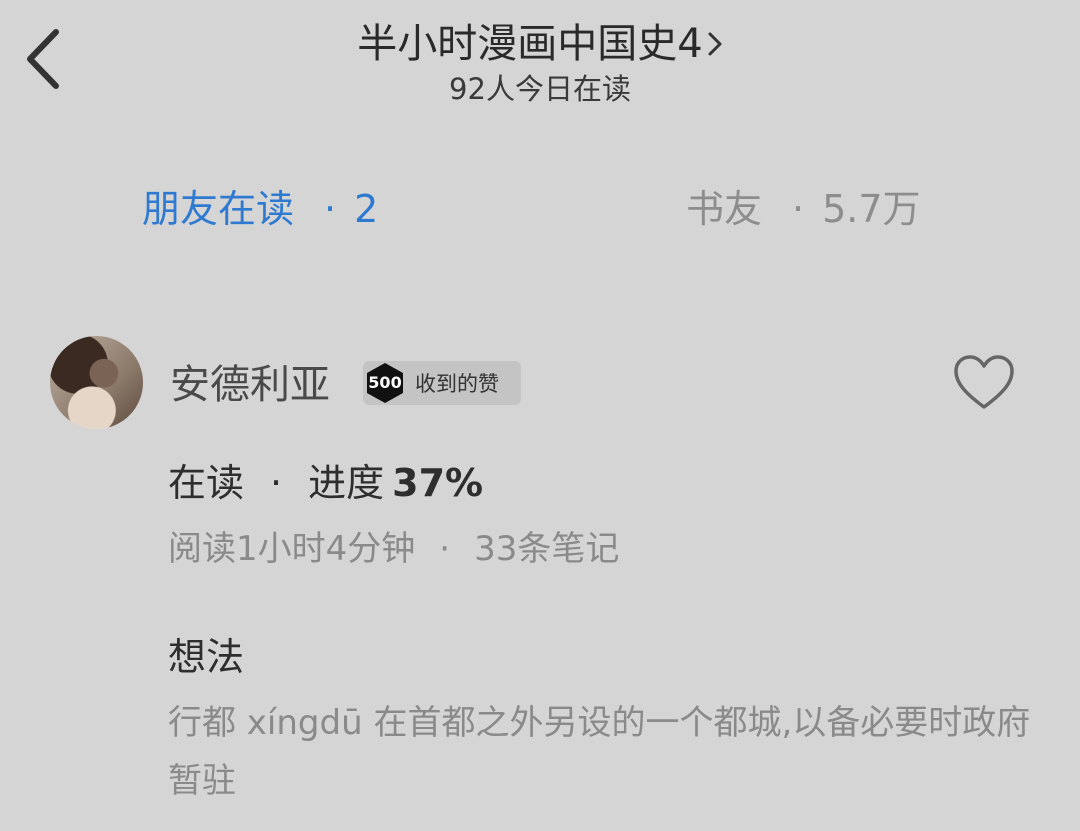 The height and width of the screenshot is (831, 1080). Describe the element at coordinates (206, 657) in the screenshot. I see `thought-title: 想法` at that location.